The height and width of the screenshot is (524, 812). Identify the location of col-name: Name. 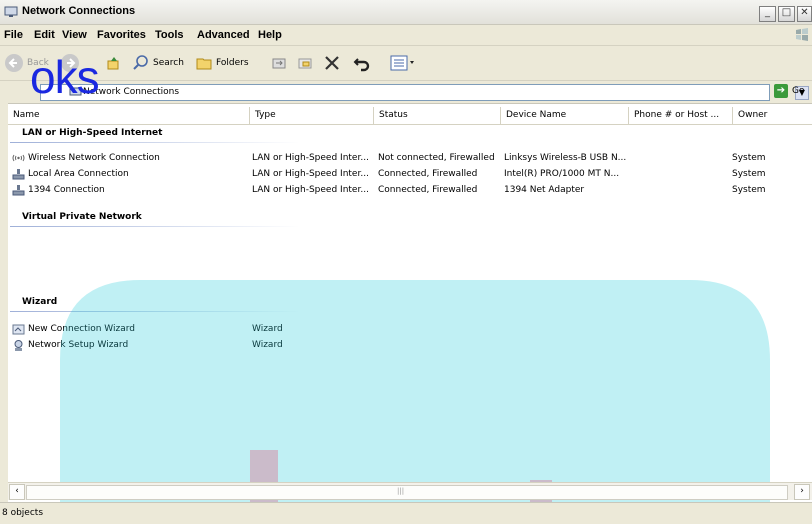
(129, 115).